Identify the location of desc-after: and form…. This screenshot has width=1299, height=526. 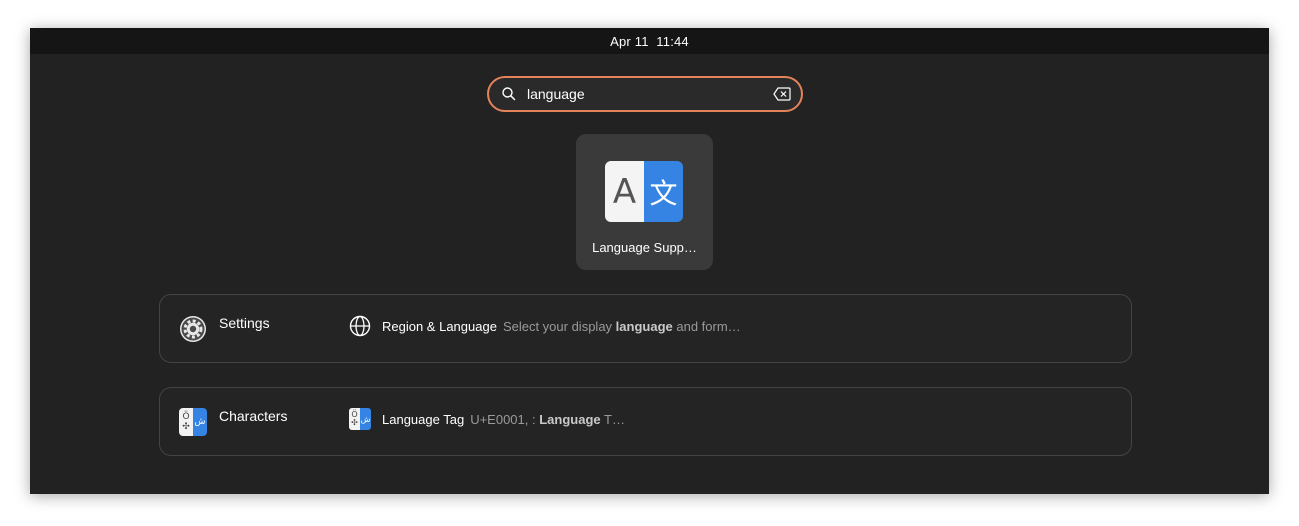
(706, 326).